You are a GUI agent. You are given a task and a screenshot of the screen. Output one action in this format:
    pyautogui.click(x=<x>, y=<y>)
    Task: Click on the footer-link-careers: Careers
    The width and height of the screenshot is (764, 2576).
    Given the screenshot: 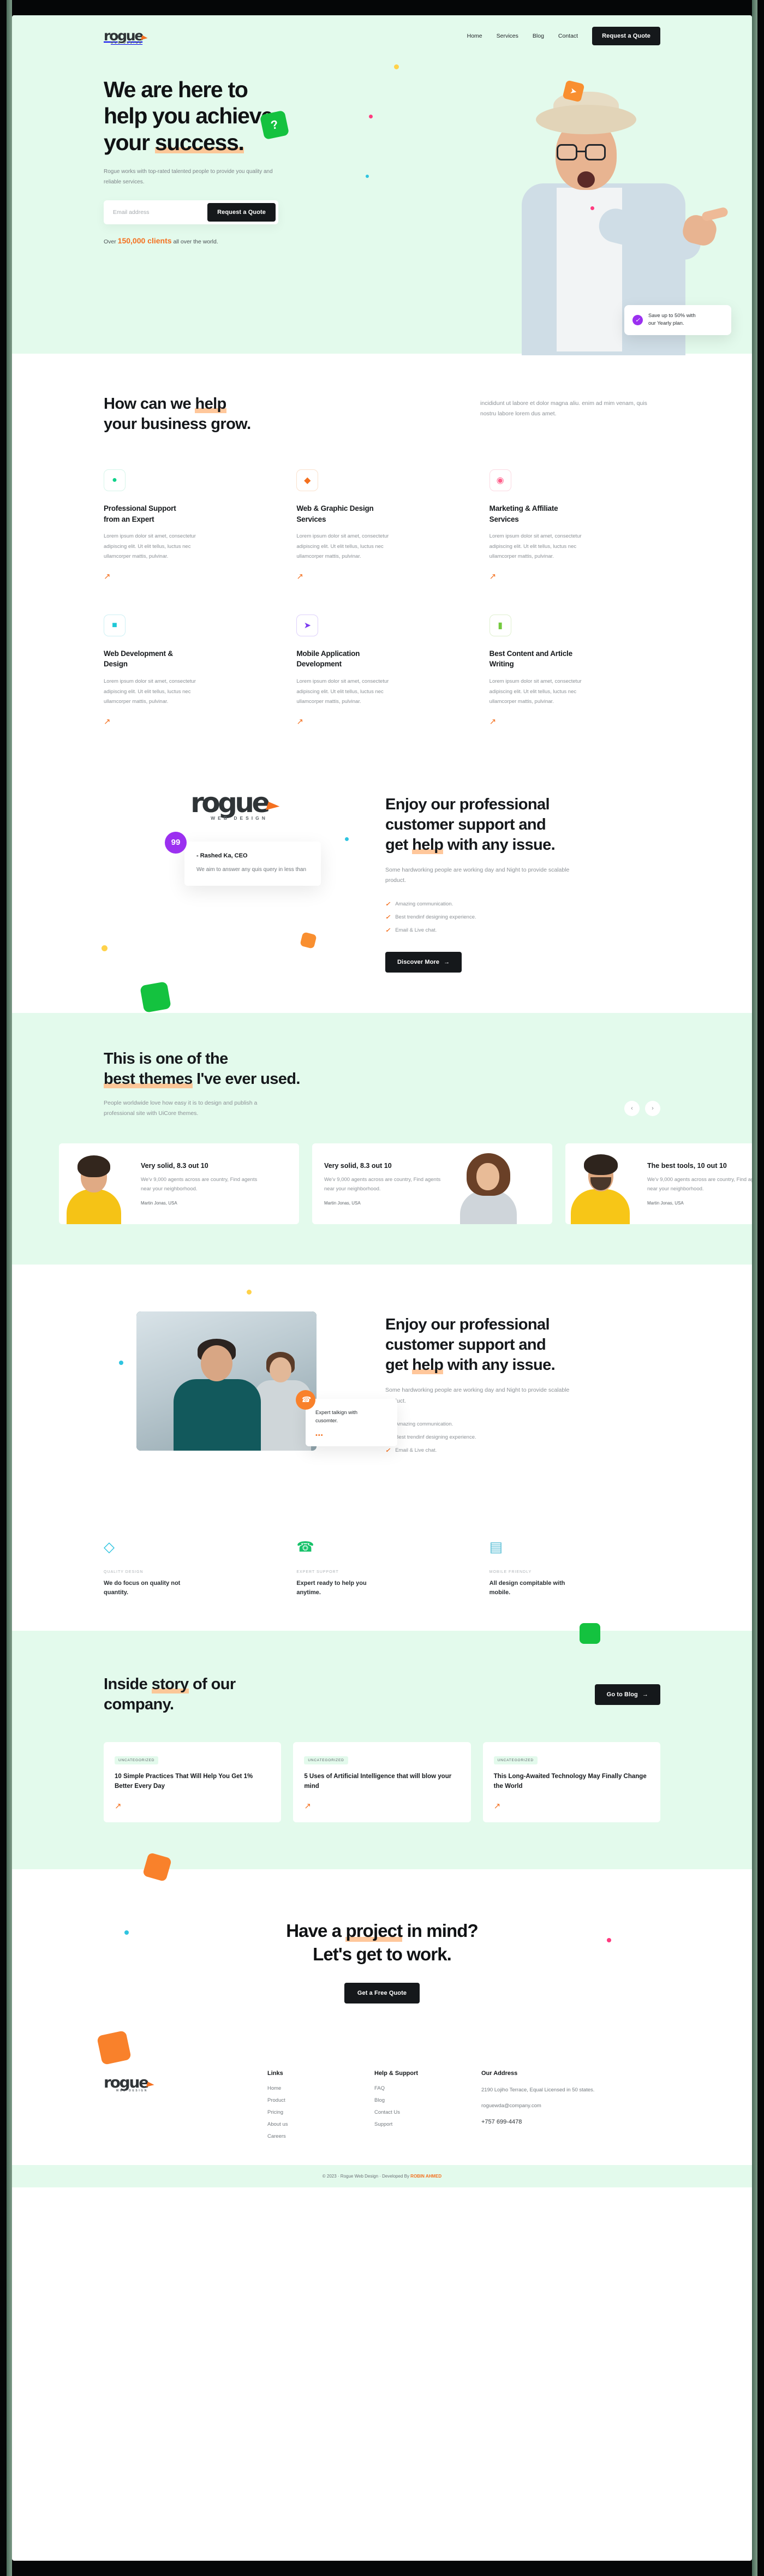 What is the action you would take?
    pyautogui.click(x=320, y=2136)
    